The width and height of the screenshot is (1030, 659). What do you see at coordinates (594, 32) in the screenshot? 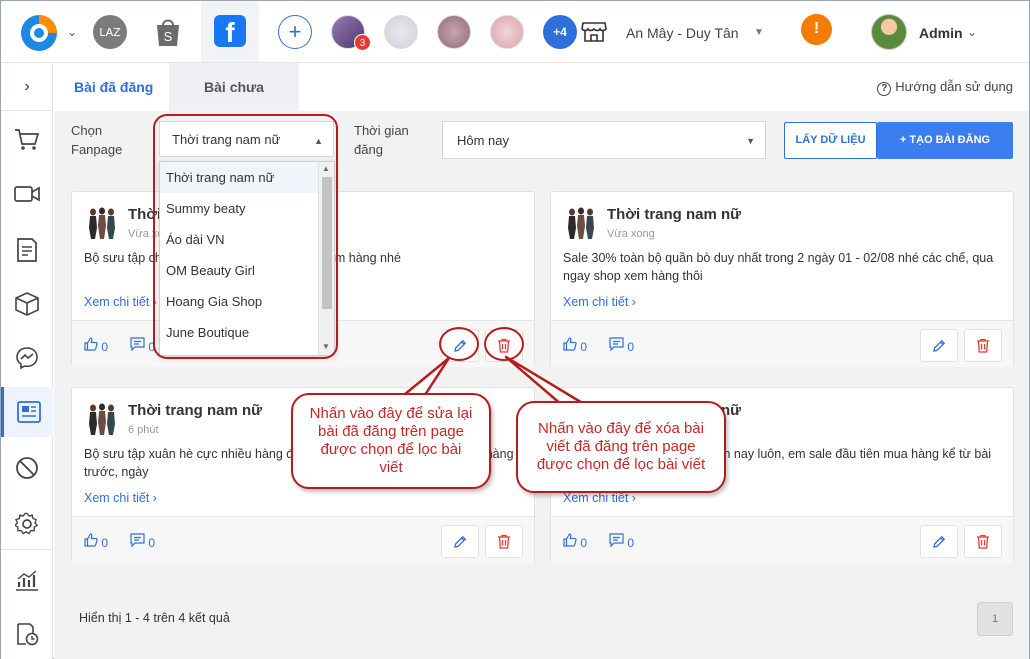
I see `store-icon` at bounding box center [594, 32].